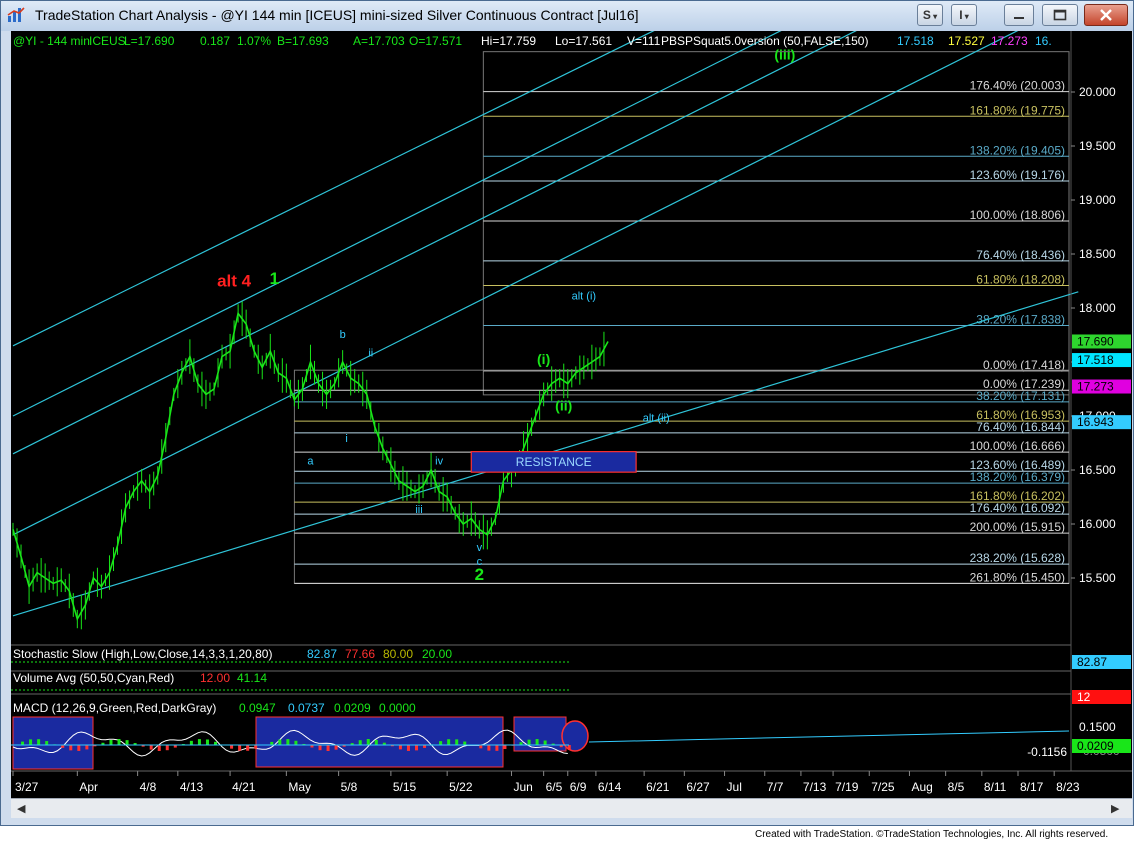 The image size is (1134, 842). I want to click on time-tick-label: 4/8, so click(148, 787).